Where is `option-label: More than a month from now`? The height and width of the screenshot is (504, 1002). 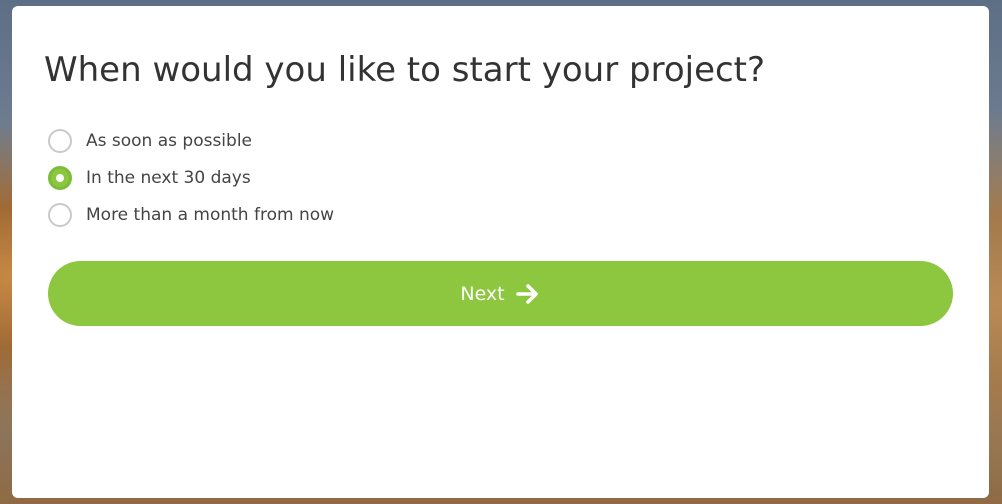 option-label: More than a month from now is located at coordinates (210, 214).